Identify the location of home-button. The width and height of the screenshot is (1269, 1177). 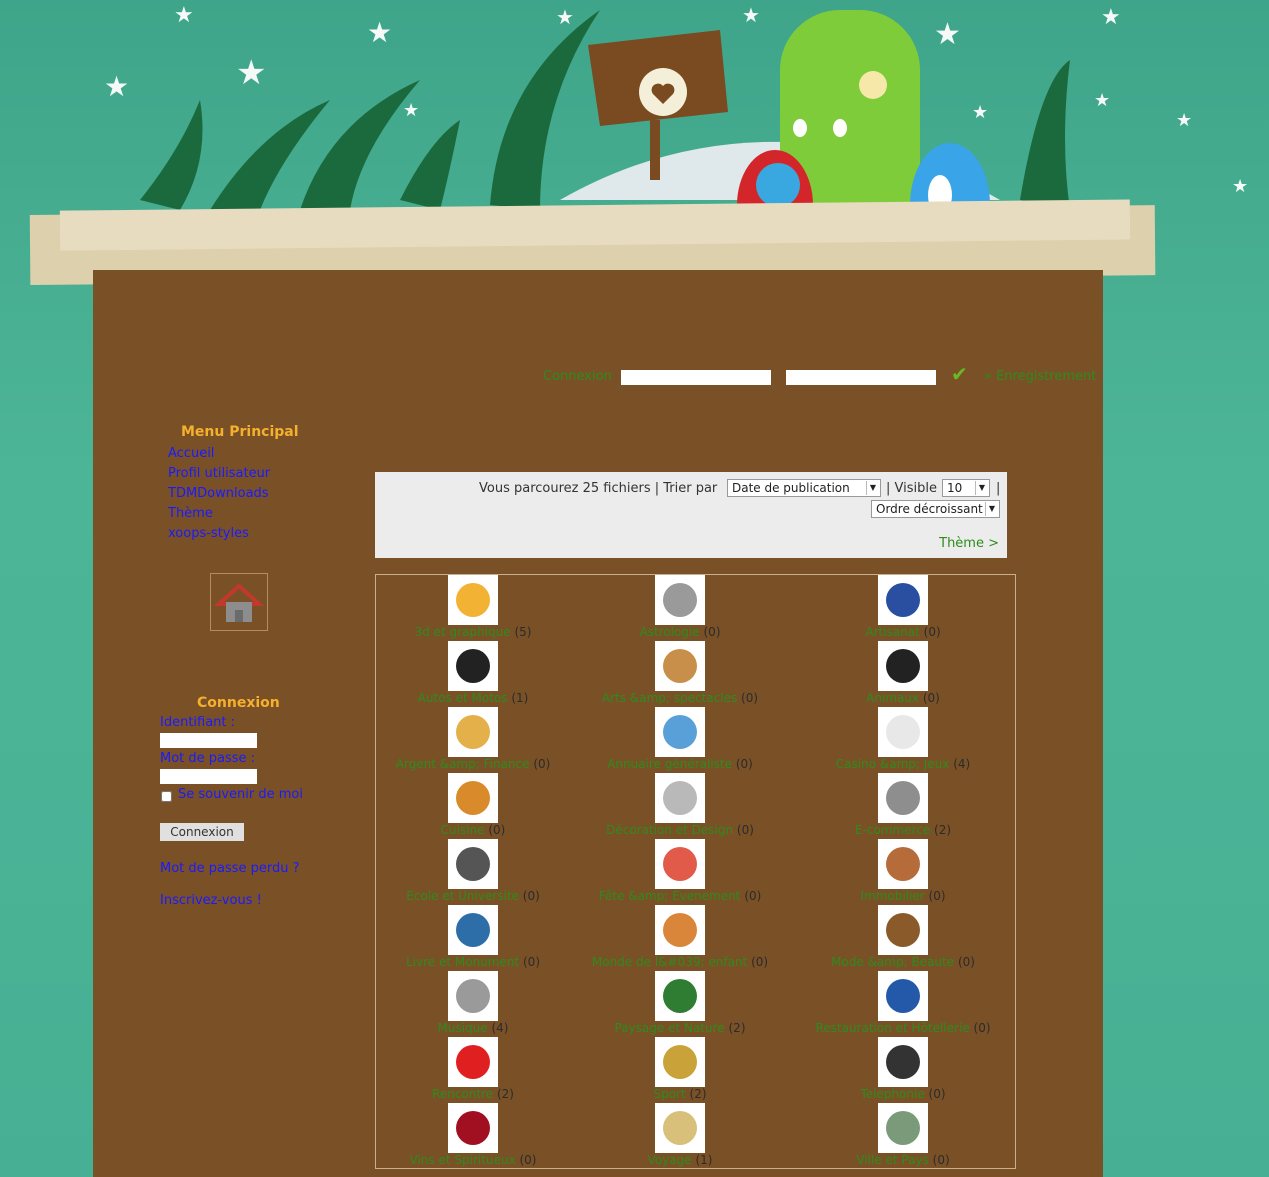
(239, 602).